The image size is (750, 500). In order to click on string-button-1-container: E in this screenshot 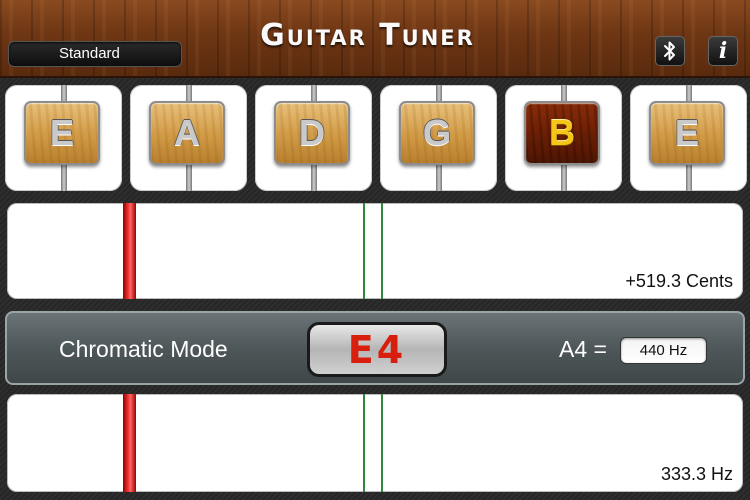, I will do `click(63, 138)`.